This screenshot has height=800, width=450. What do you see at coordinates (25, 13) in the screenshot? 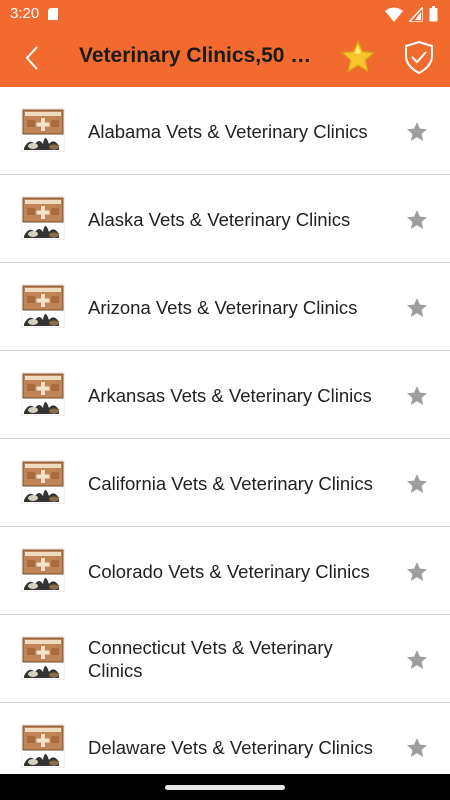
I see `status-time: 3:20` at bounding box center [25, 13].